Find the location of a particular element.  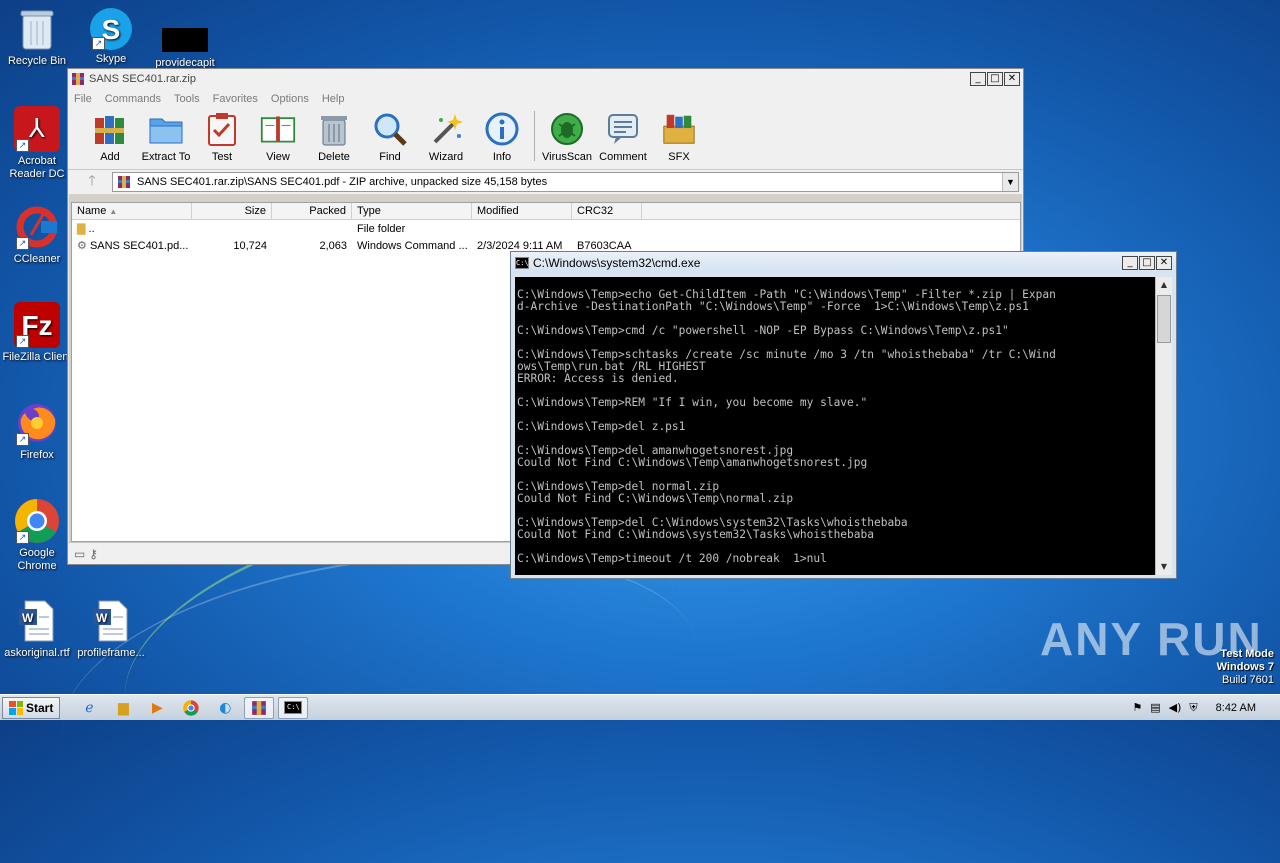

desktop-icon-filezilla: Fz ↗ FileZilla Client is located at coordinates (37, 333).